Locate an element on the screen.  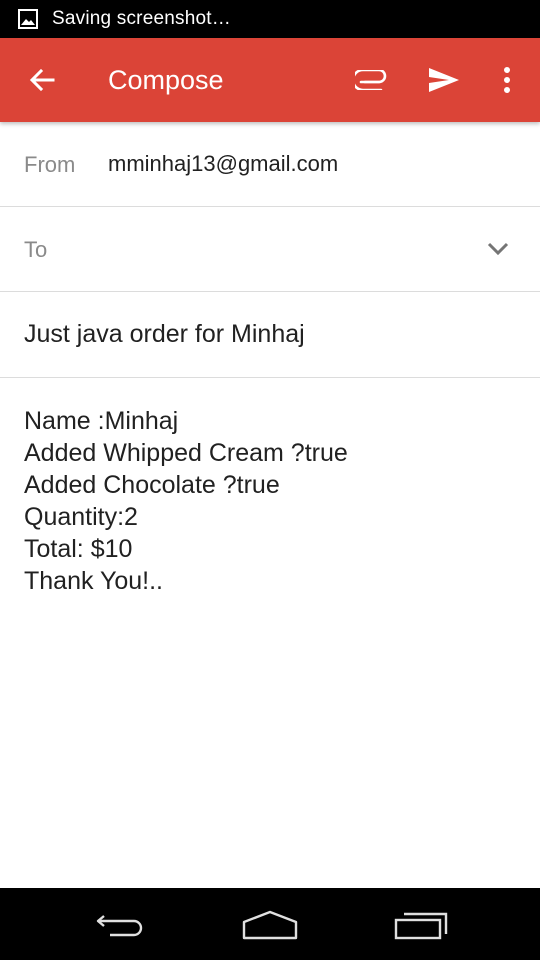
to-row: To is located at coordinates (270, 249).